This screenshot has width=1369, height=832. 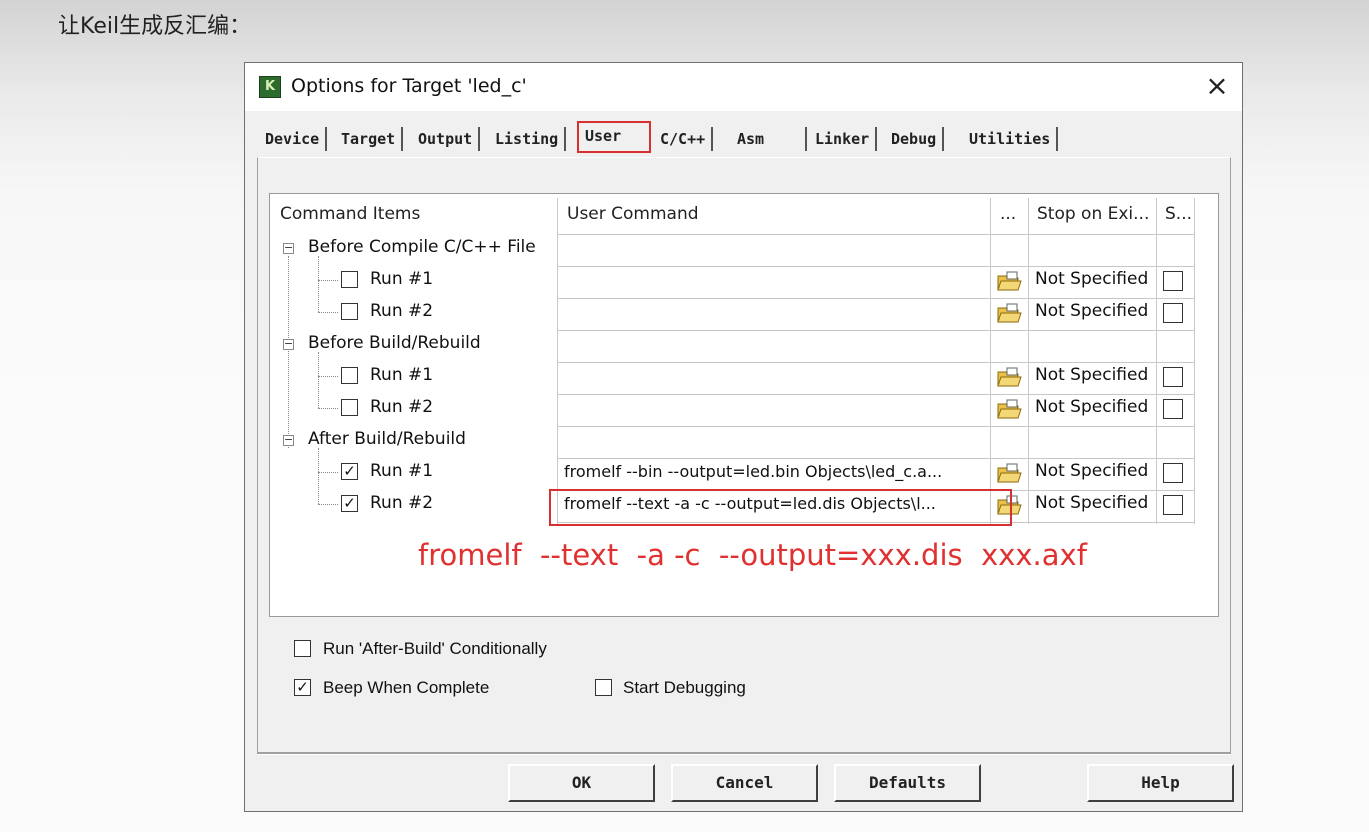 I want to click on stop-bb-run1: Not Specified, so click(x=1091, y=375).